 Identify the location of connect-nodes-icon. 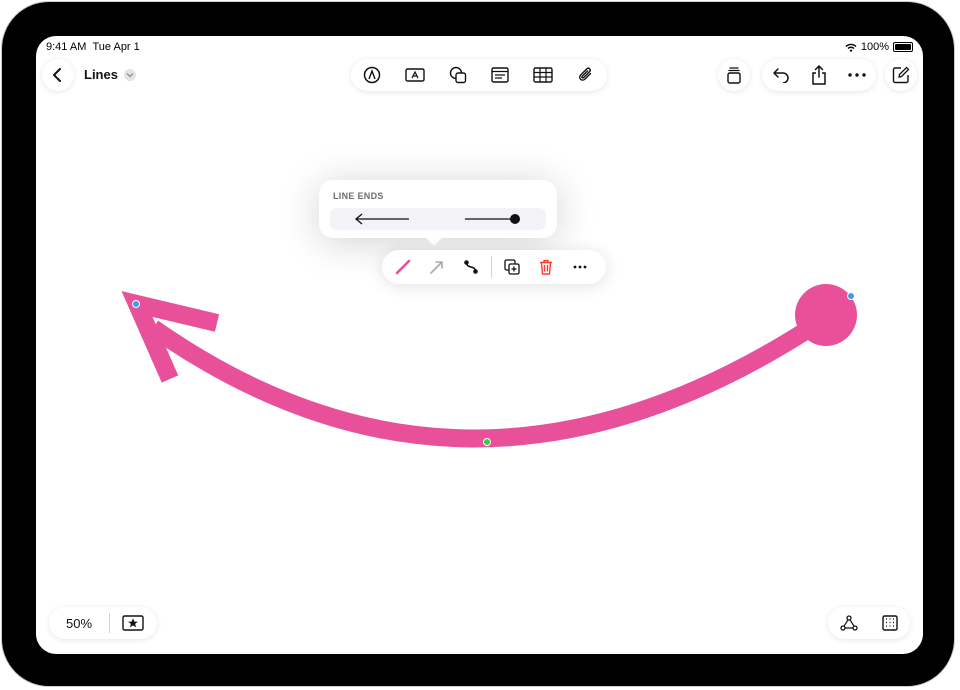
(848, 623).